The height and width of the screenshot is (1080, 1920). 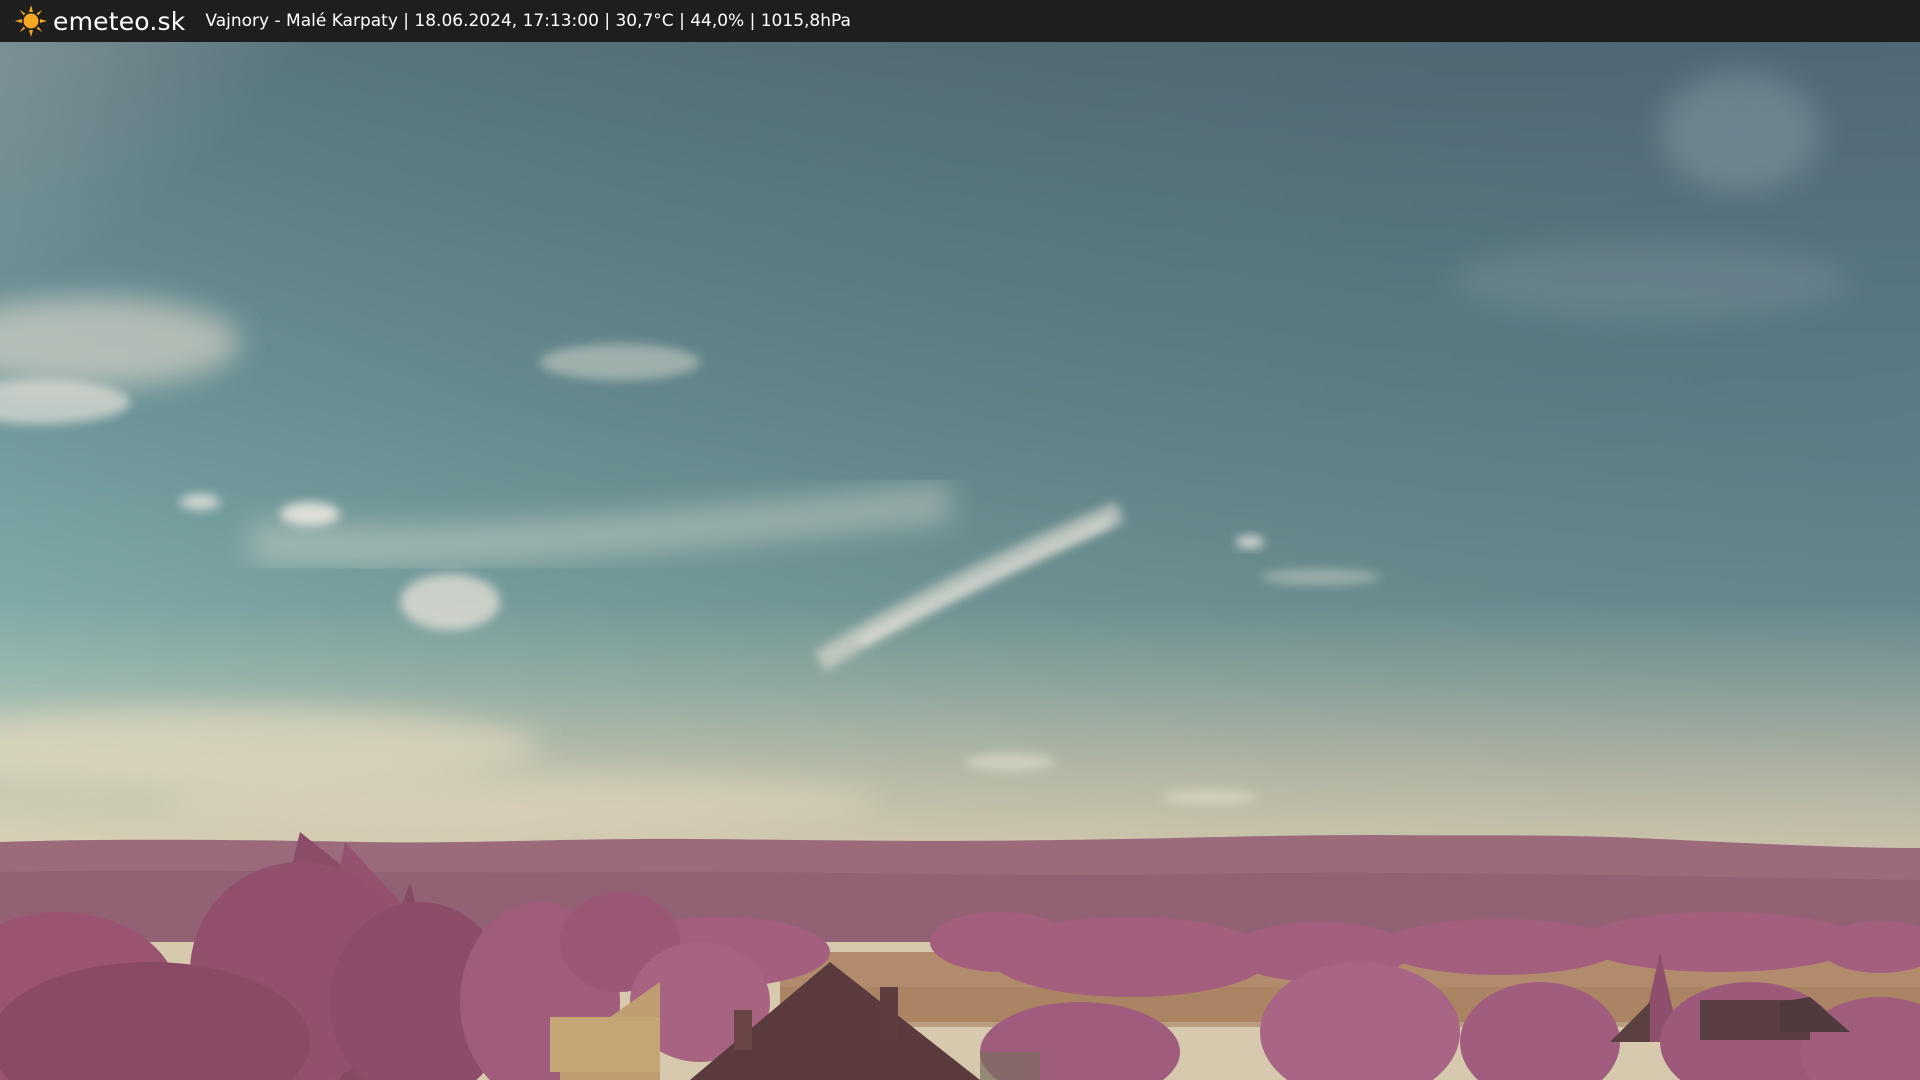 I want to click on emeteo-logo: emeteo.sk, so click(x=99, y=21).